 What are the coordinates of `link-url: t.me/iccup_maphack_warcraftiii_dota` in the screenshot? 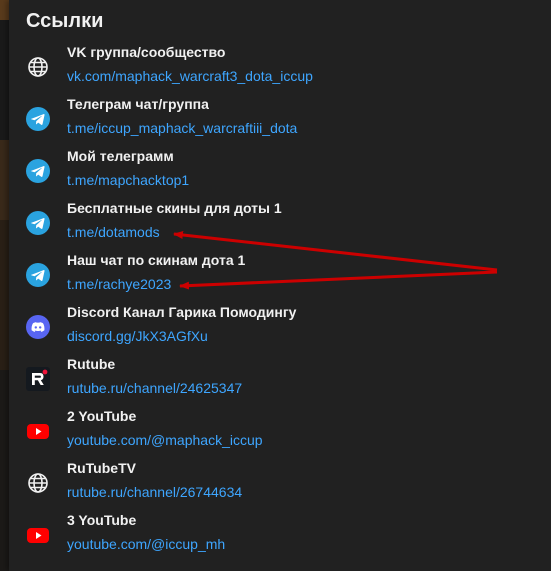 It's located at (182, 128).